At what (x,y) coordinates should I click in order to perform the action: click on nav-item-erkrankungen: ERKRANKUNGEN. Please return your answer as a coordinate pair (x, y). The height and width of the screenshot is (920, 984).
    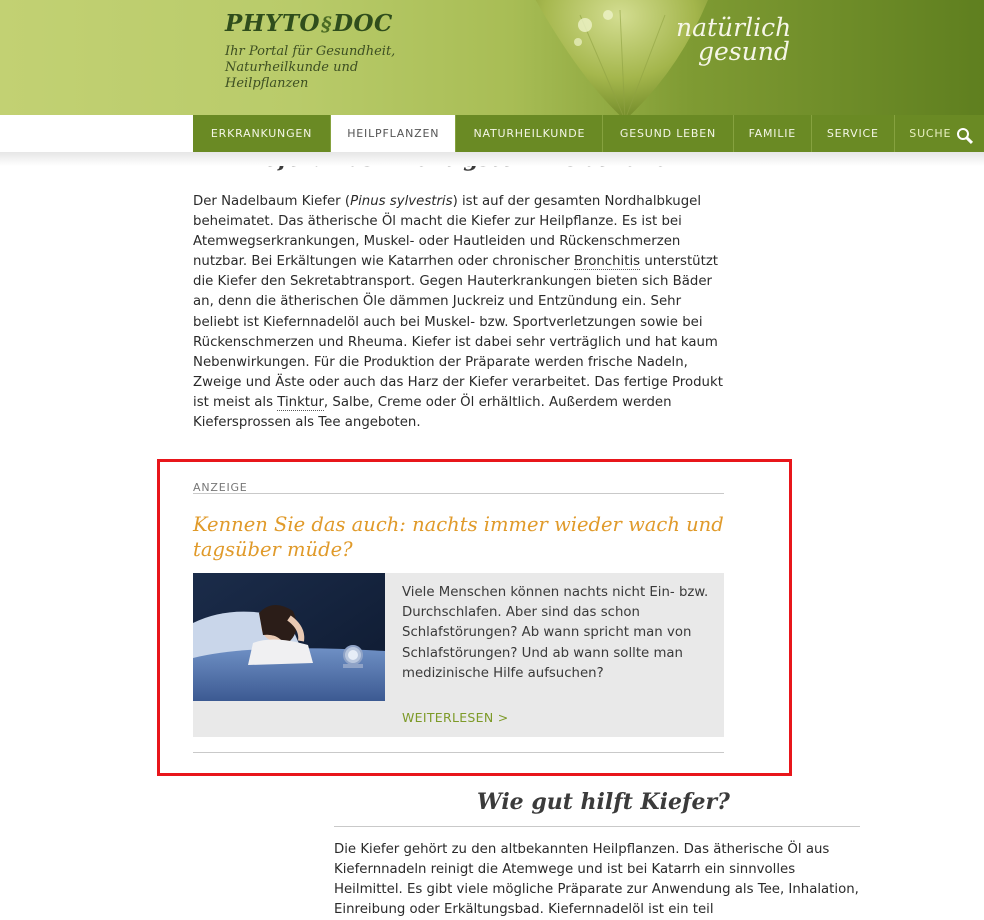
    Looking at the image, I should click on (262, 133).